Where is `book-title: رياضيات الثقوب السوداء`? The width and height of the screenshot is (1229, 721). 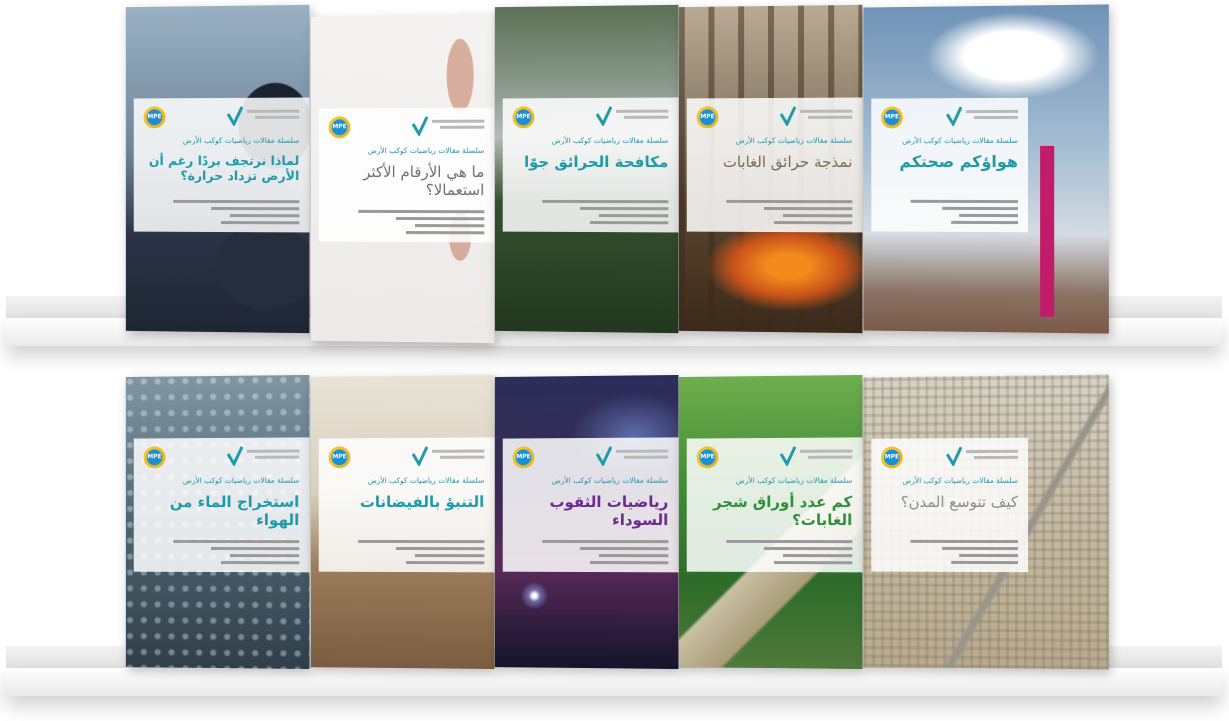 book-title: رياضيات الثقوب السوداء is located at coordinates (609, 511).